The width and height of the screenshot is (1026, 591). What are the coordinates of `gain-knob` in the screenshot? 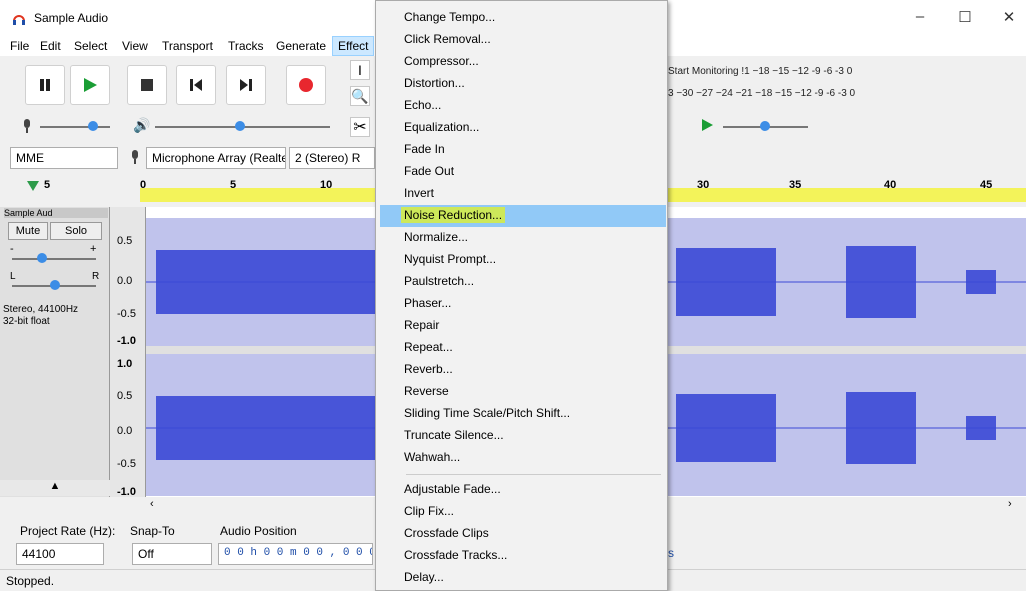 It's located at (42, 258).